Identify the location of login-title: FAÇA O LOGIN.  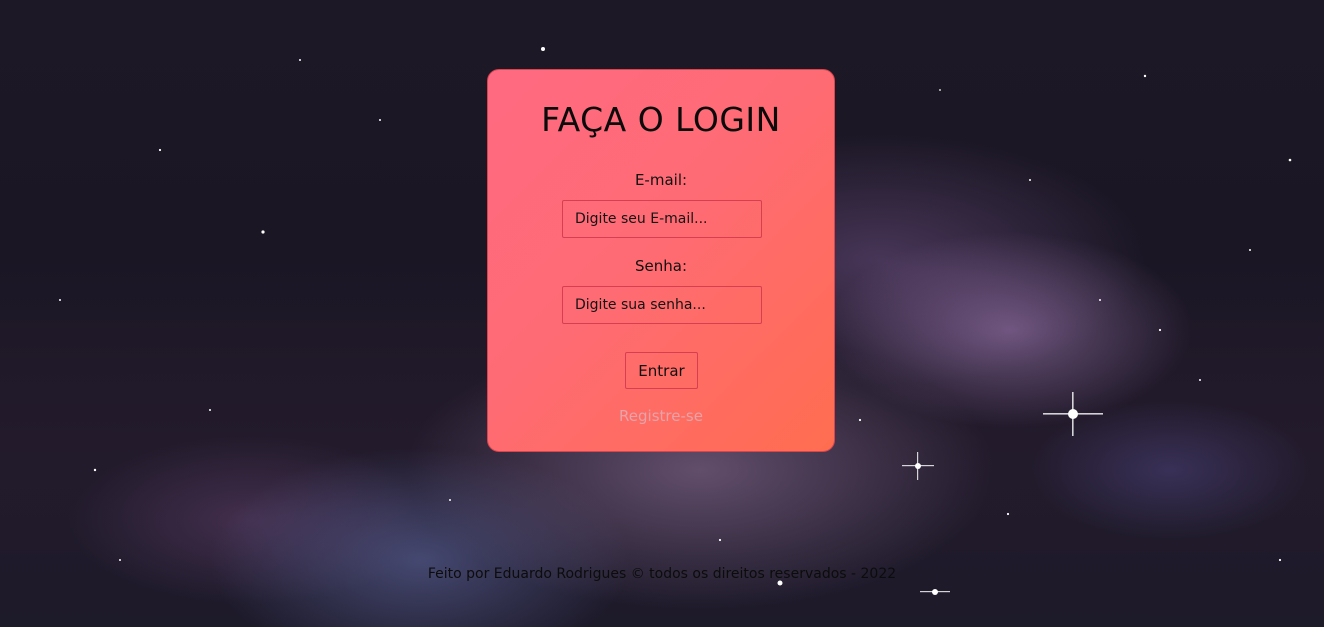
(661, 119).